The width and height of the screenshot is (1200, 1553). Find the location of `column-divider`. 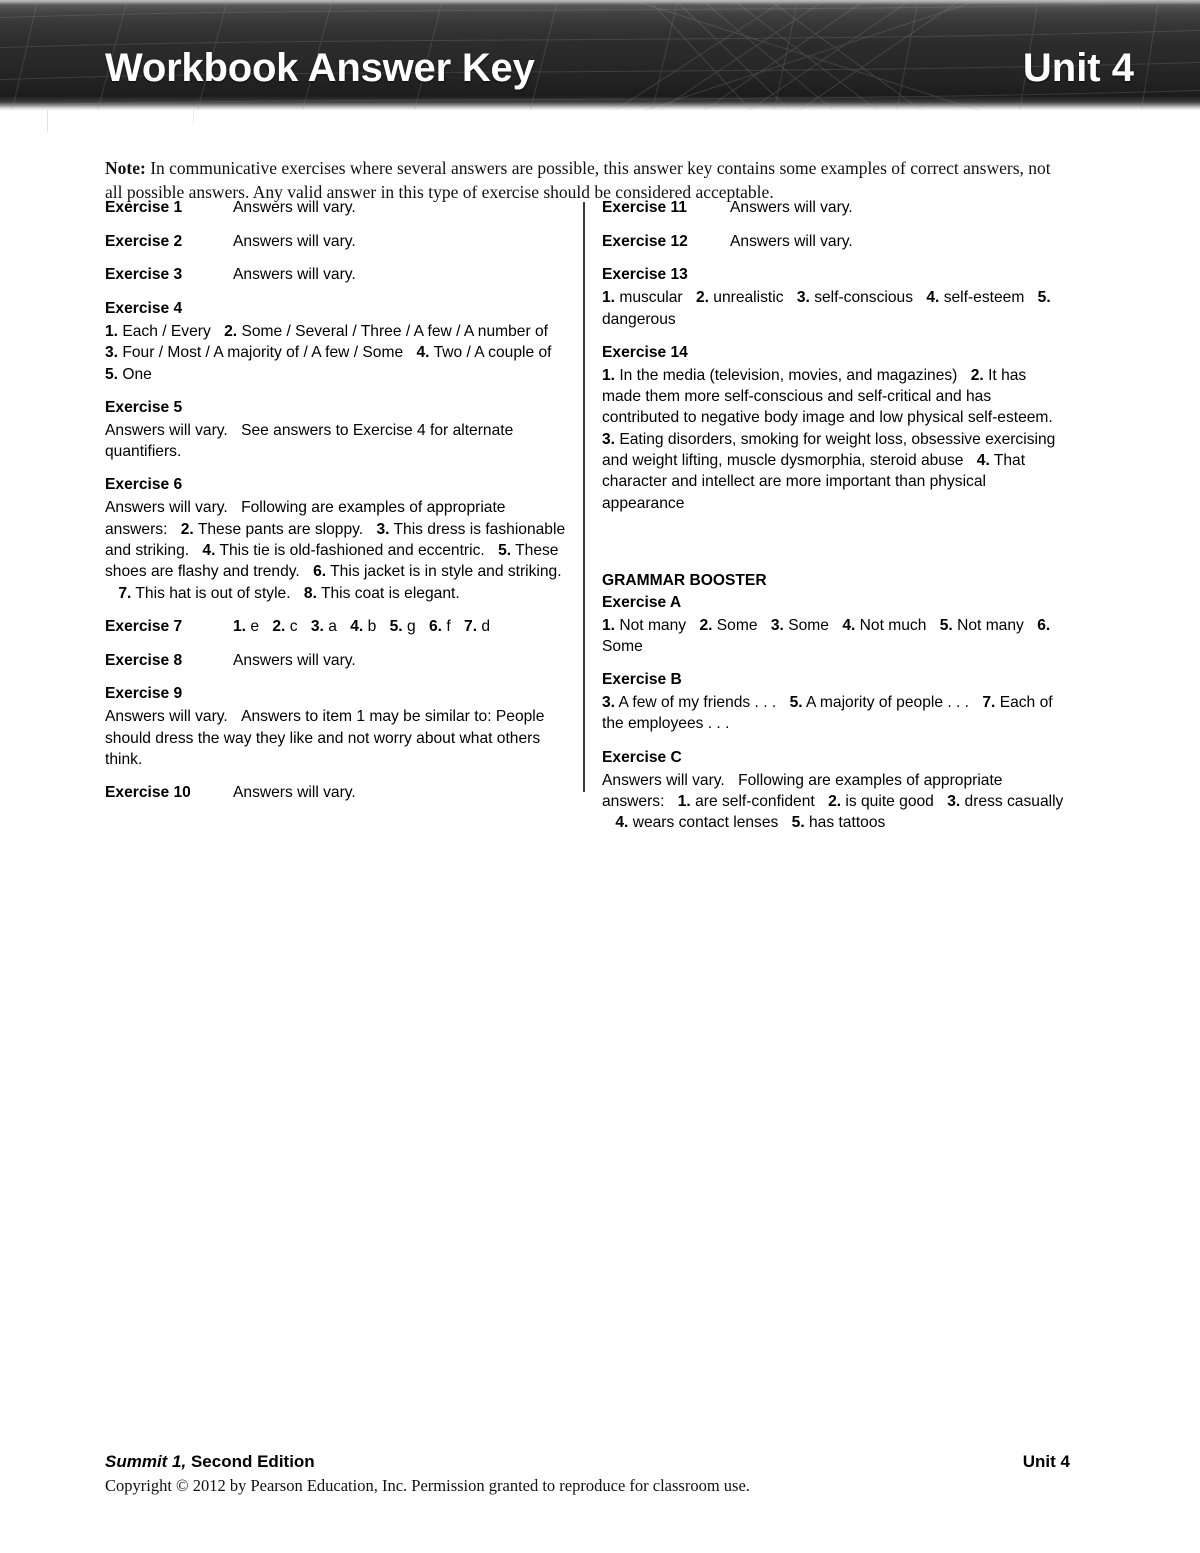

column-divider is located at coordinates (584, 497).